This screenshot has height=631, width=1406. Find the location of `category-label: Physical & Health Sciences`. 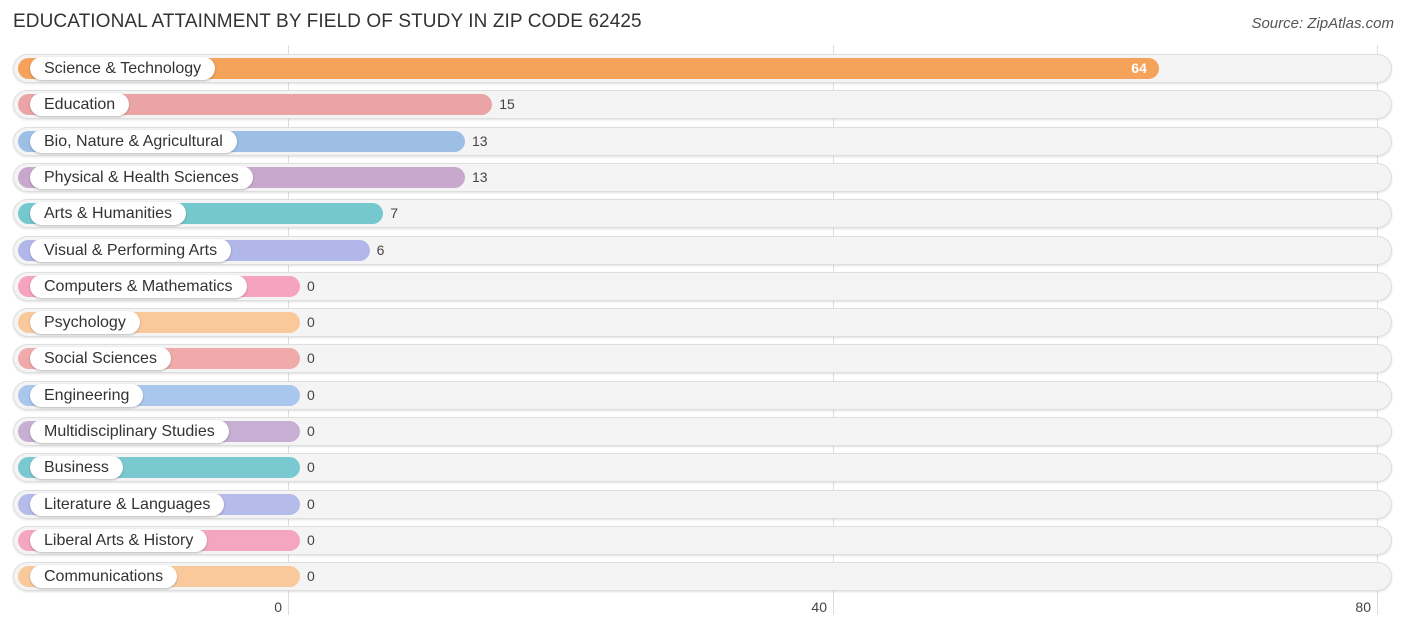

category-label: Physical & Health Sciences is located at coordinates (141, 177).